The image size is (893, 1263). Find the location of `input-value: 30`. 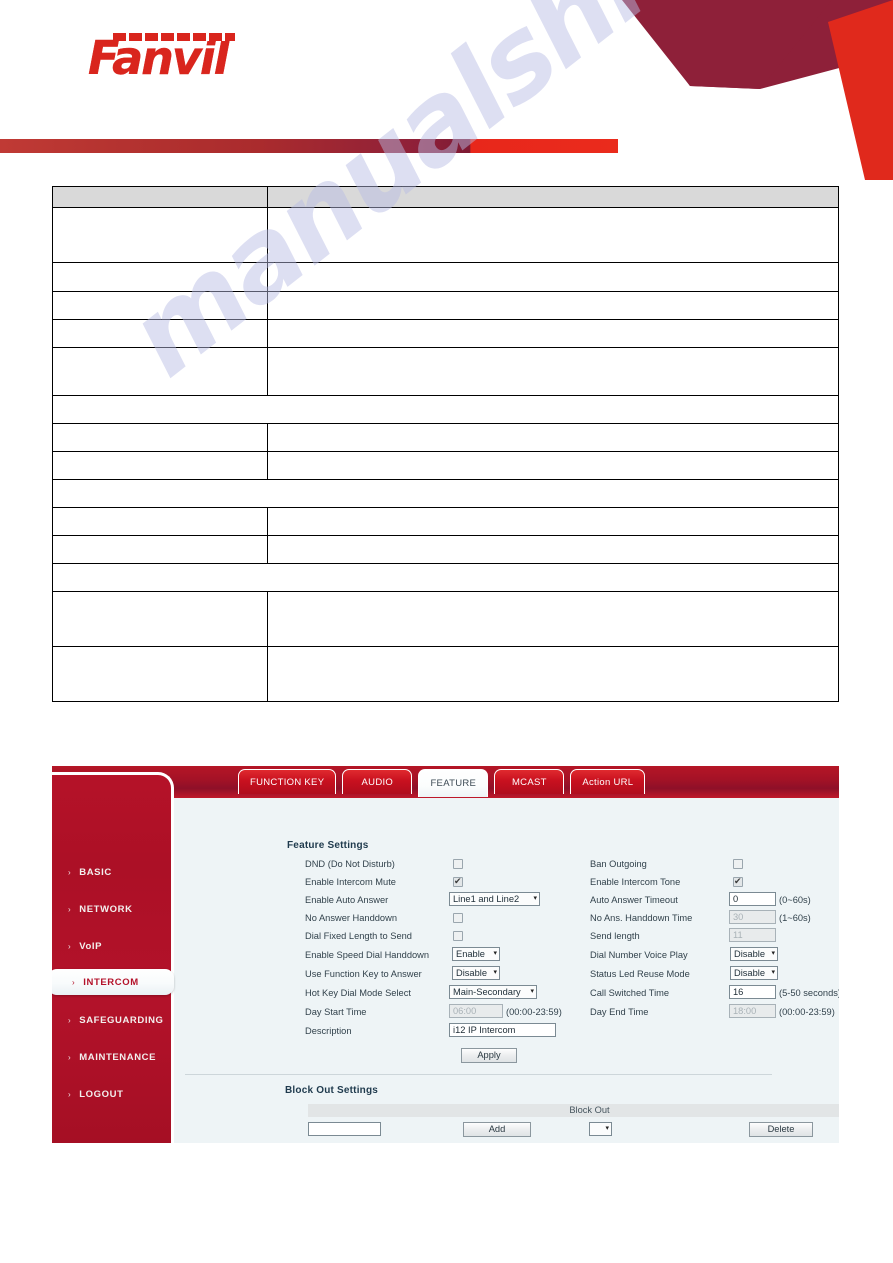

input-value: 30 is located at coordinates (738, 917).